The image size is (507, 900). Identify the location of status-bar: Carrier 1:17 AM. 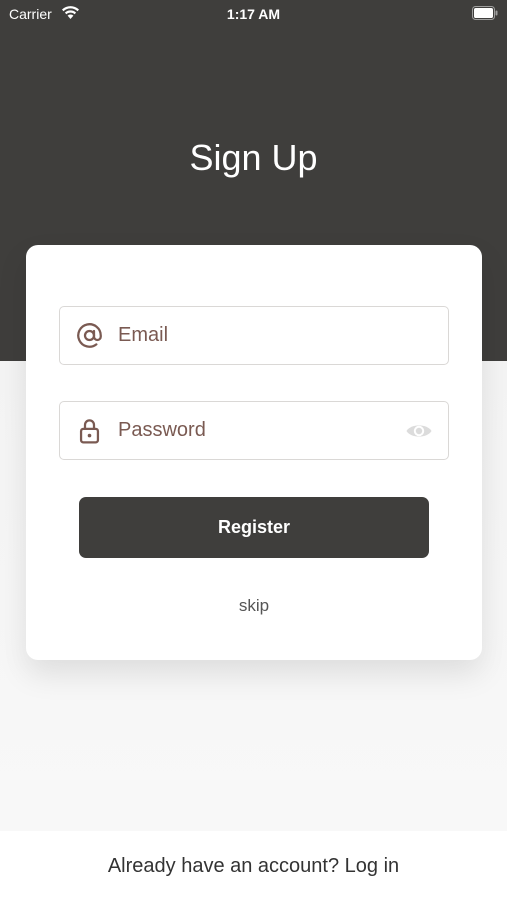
(253, 14).